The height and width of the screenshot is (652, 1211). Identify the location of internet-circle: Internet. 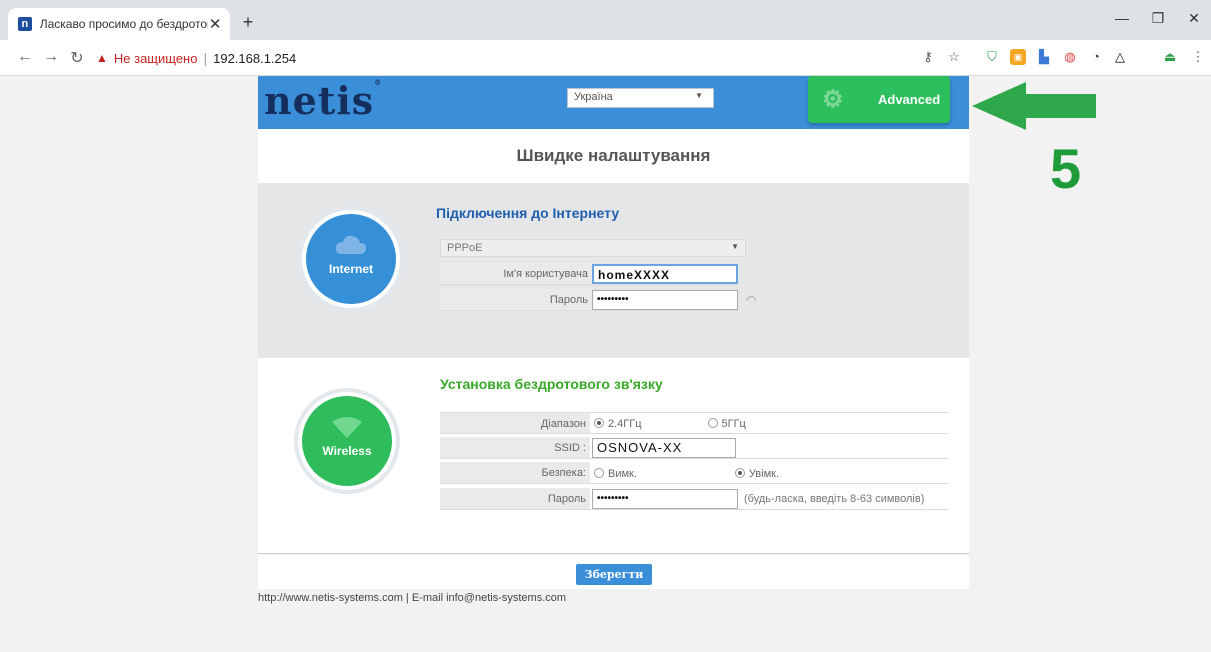
(351, 259).